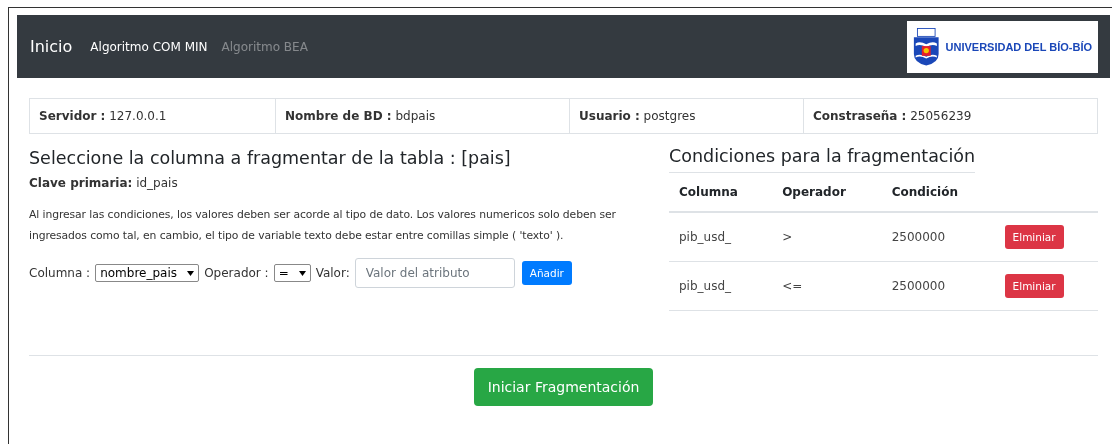 The image size is (1112, 444). What do you see at coordinates (686, 116) in the screenshot?
I see `table-cell: Usuario : postgres` at bounding box center [686, 116].